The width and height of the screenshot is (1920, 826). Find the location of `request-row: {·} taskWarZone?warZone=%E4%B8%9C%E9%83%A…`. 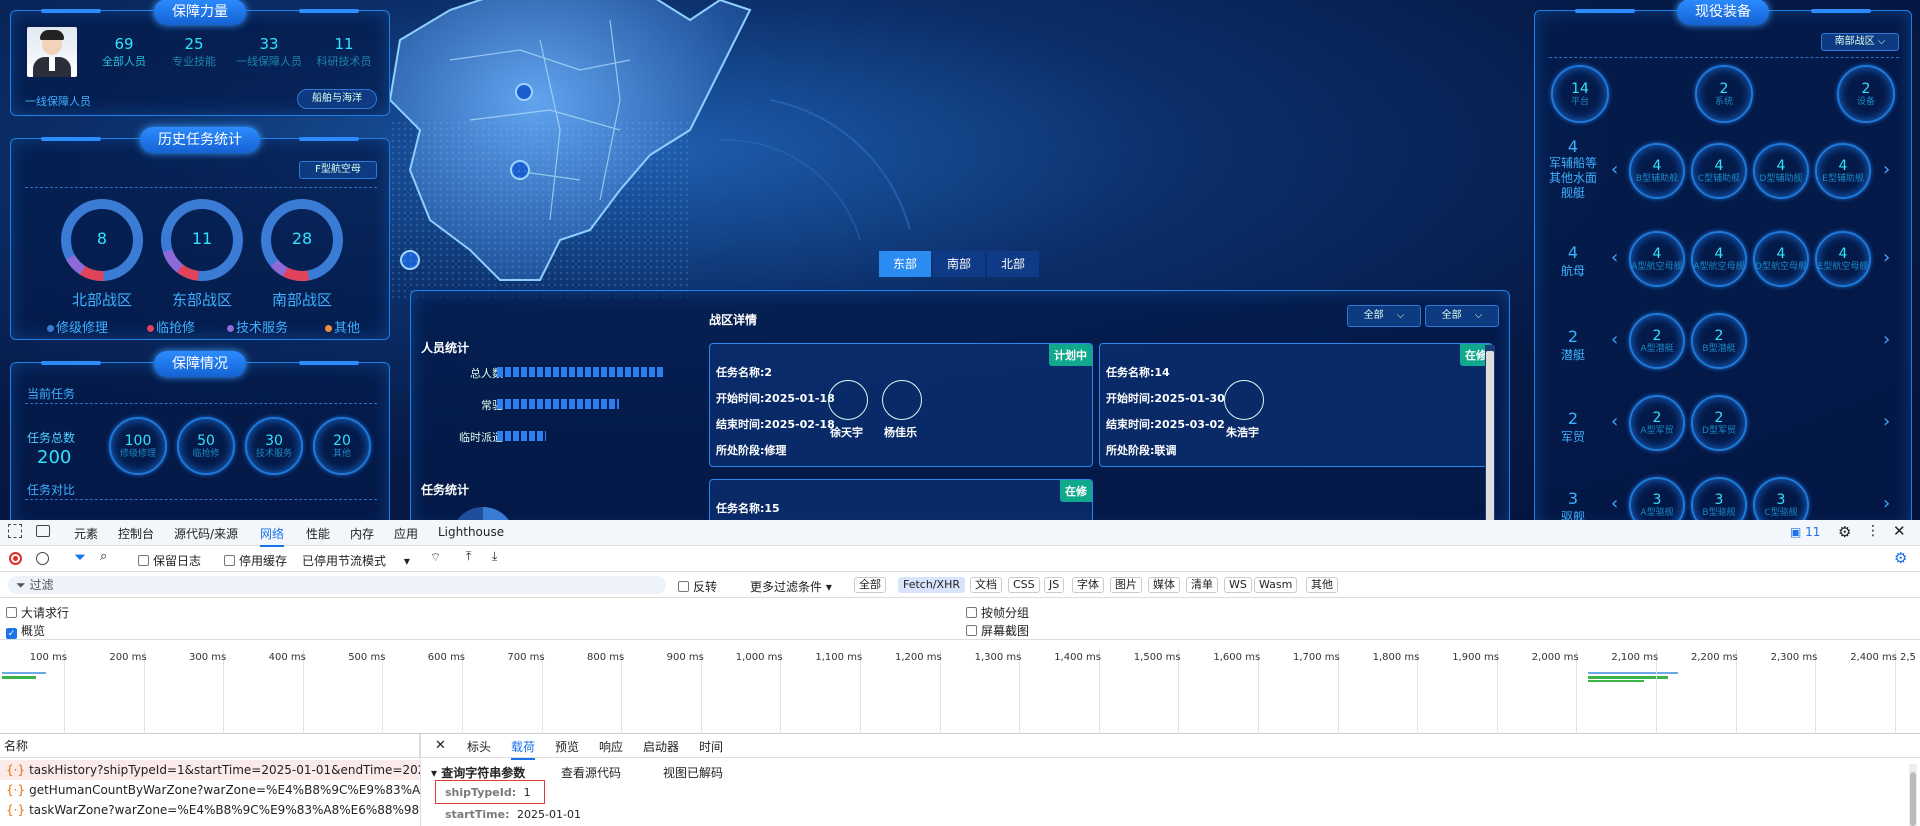

request-row: {·} taskWarZone?warZone=%E4%B8%9C%E9%83%A… is located at coordinates (210, 810).